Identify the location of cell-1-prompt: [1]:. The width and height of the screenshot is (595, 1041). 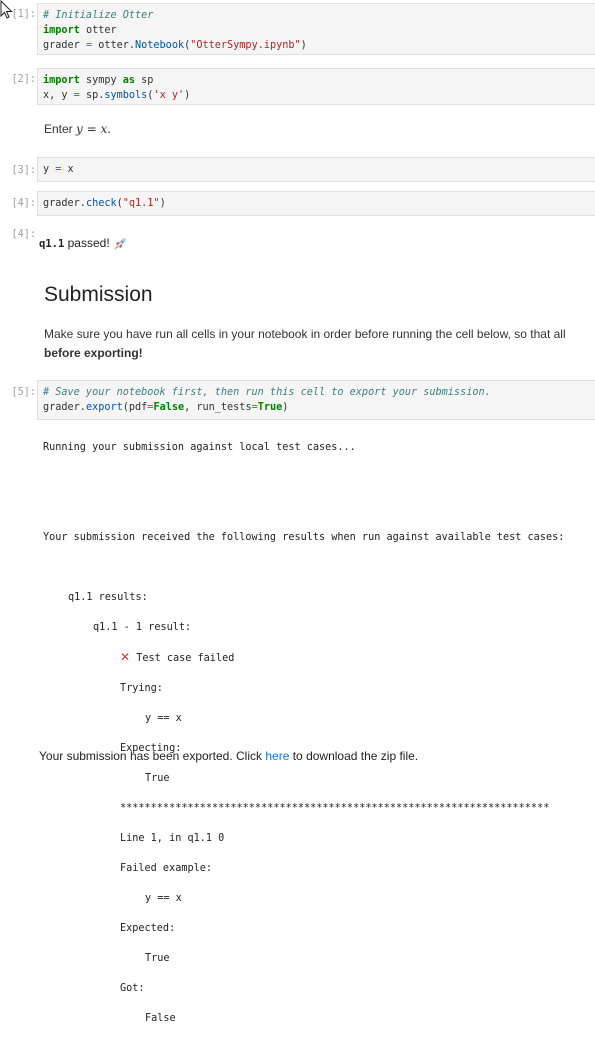
(23, 14).